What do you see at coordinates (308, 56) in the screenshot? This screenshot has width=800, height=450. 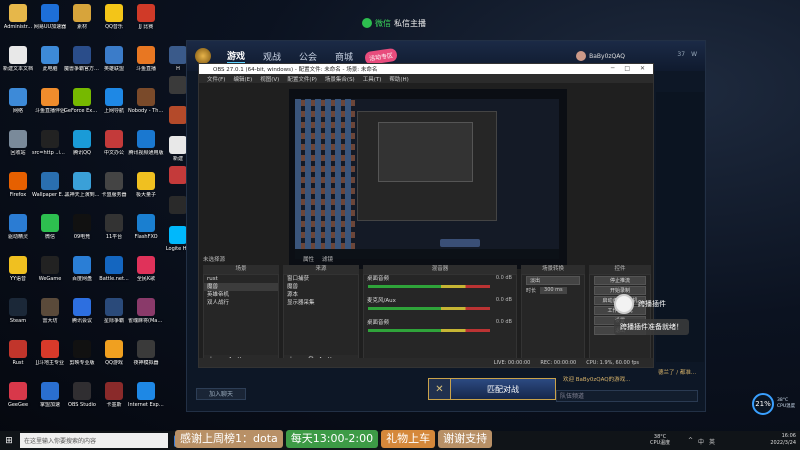 I see `tab-guild: 公会` at bounding box center [308, 56].